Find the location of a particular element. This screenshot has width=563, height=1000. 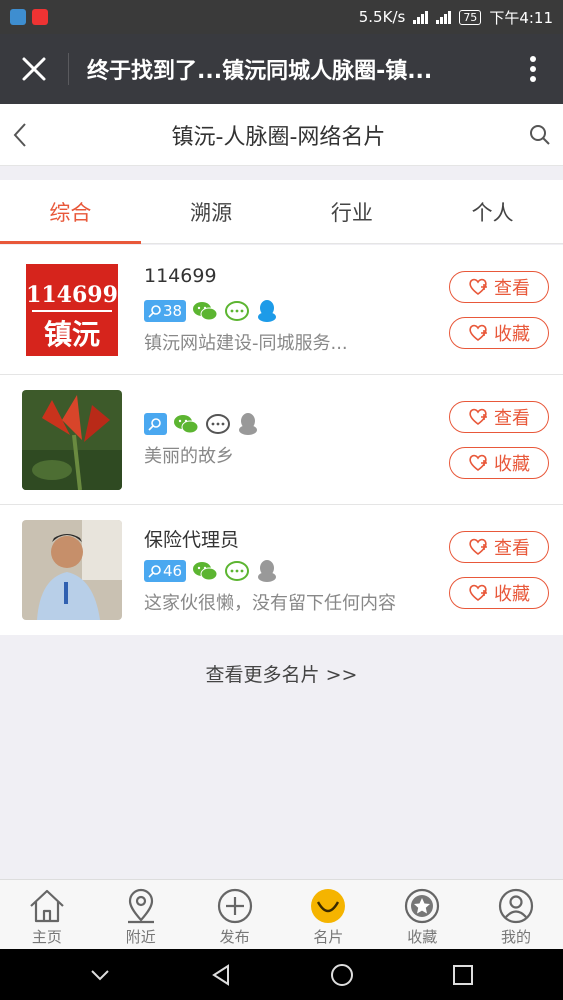

view-count-badge: 46 is located at coordinates (165, 571).